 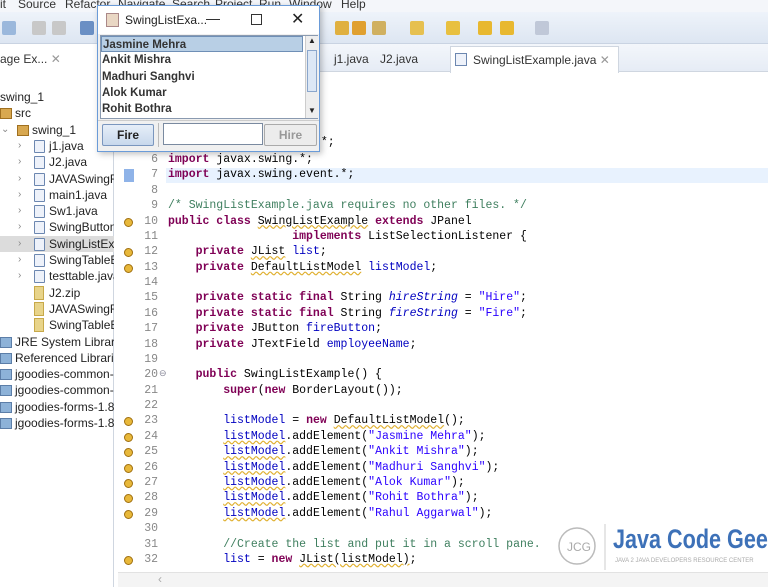 I want to click on tree-item-label: JAVASwingFor, so click(x=81, y=178).